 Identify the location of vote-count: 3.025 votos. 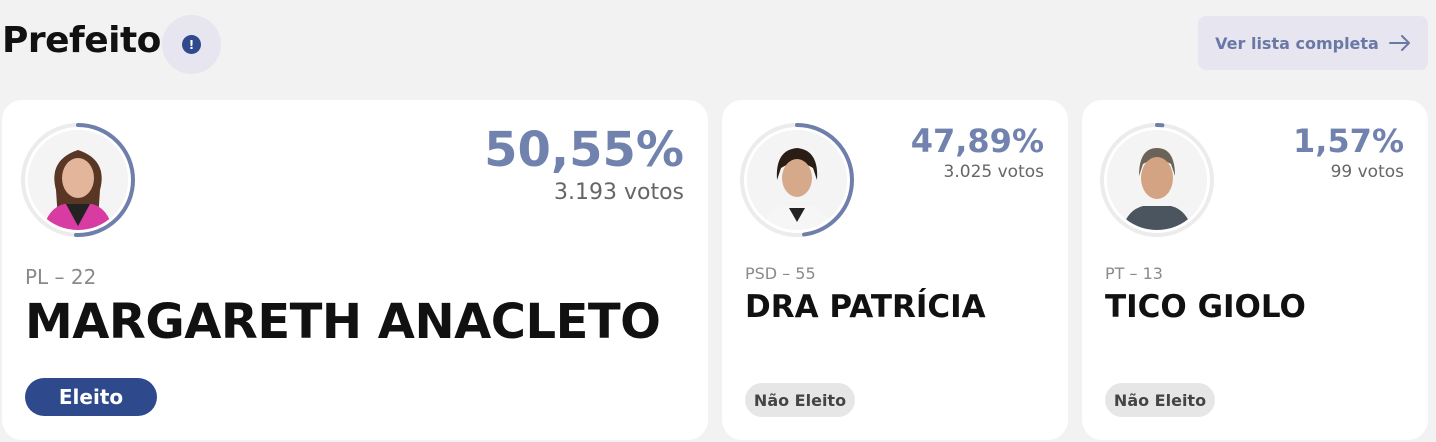
(993, 172).